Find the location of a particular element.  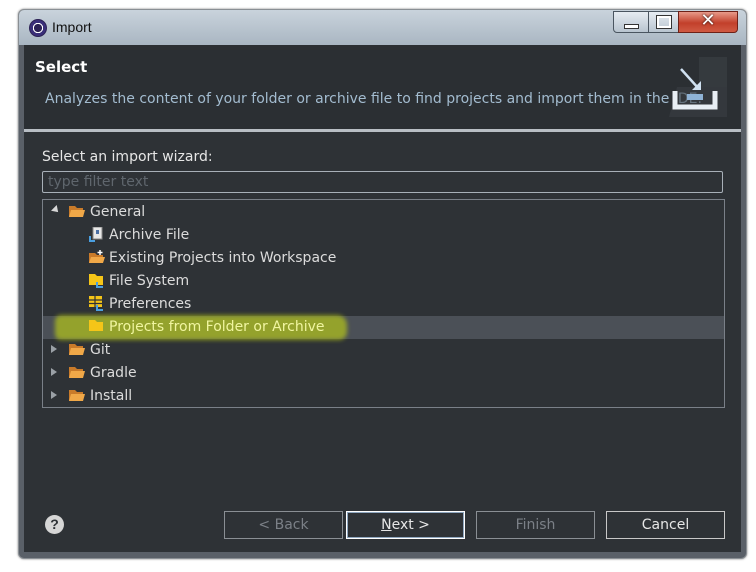

tree-item-label: Gradle is located at coordinates (113, 373).